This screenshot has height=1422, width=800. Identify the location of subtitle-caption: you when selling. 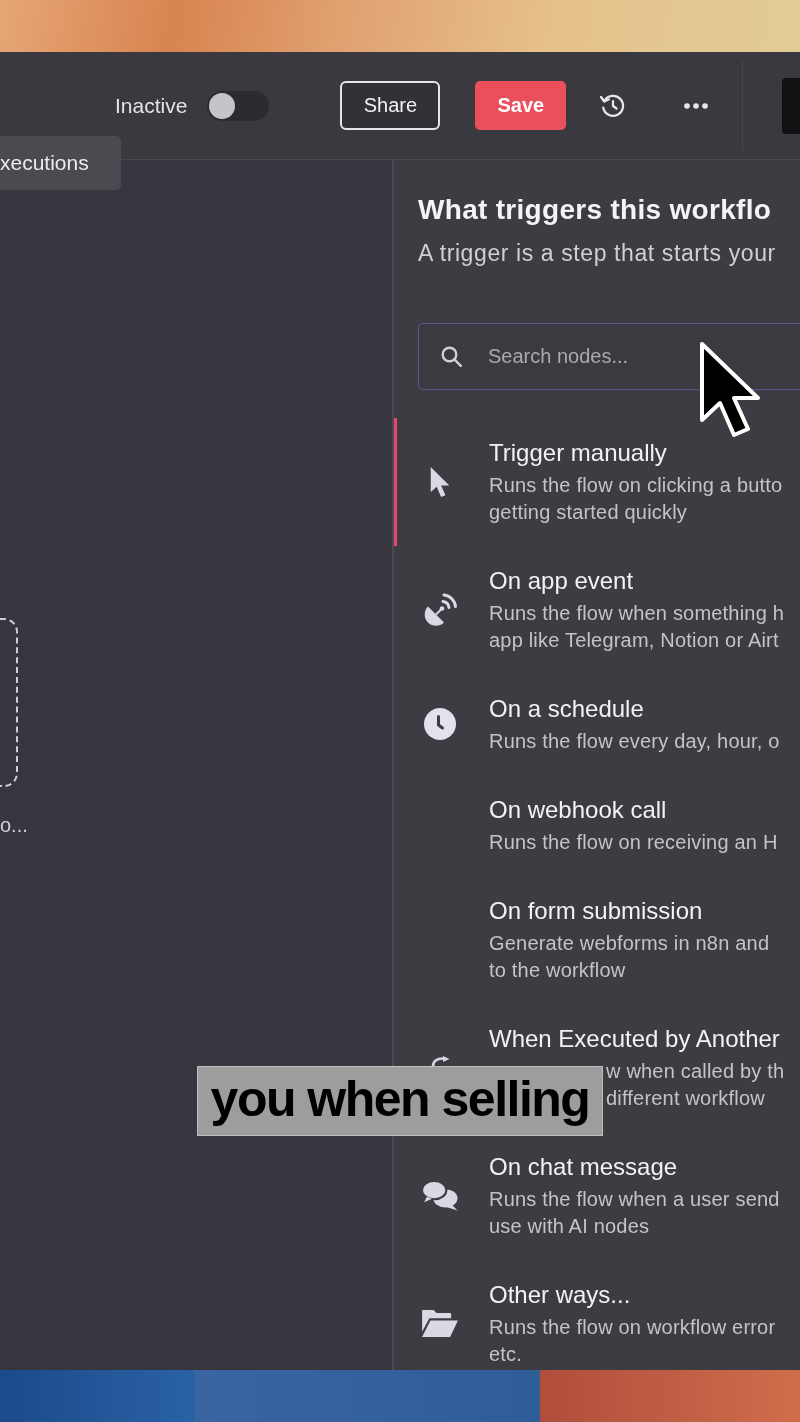
(400, 1101).